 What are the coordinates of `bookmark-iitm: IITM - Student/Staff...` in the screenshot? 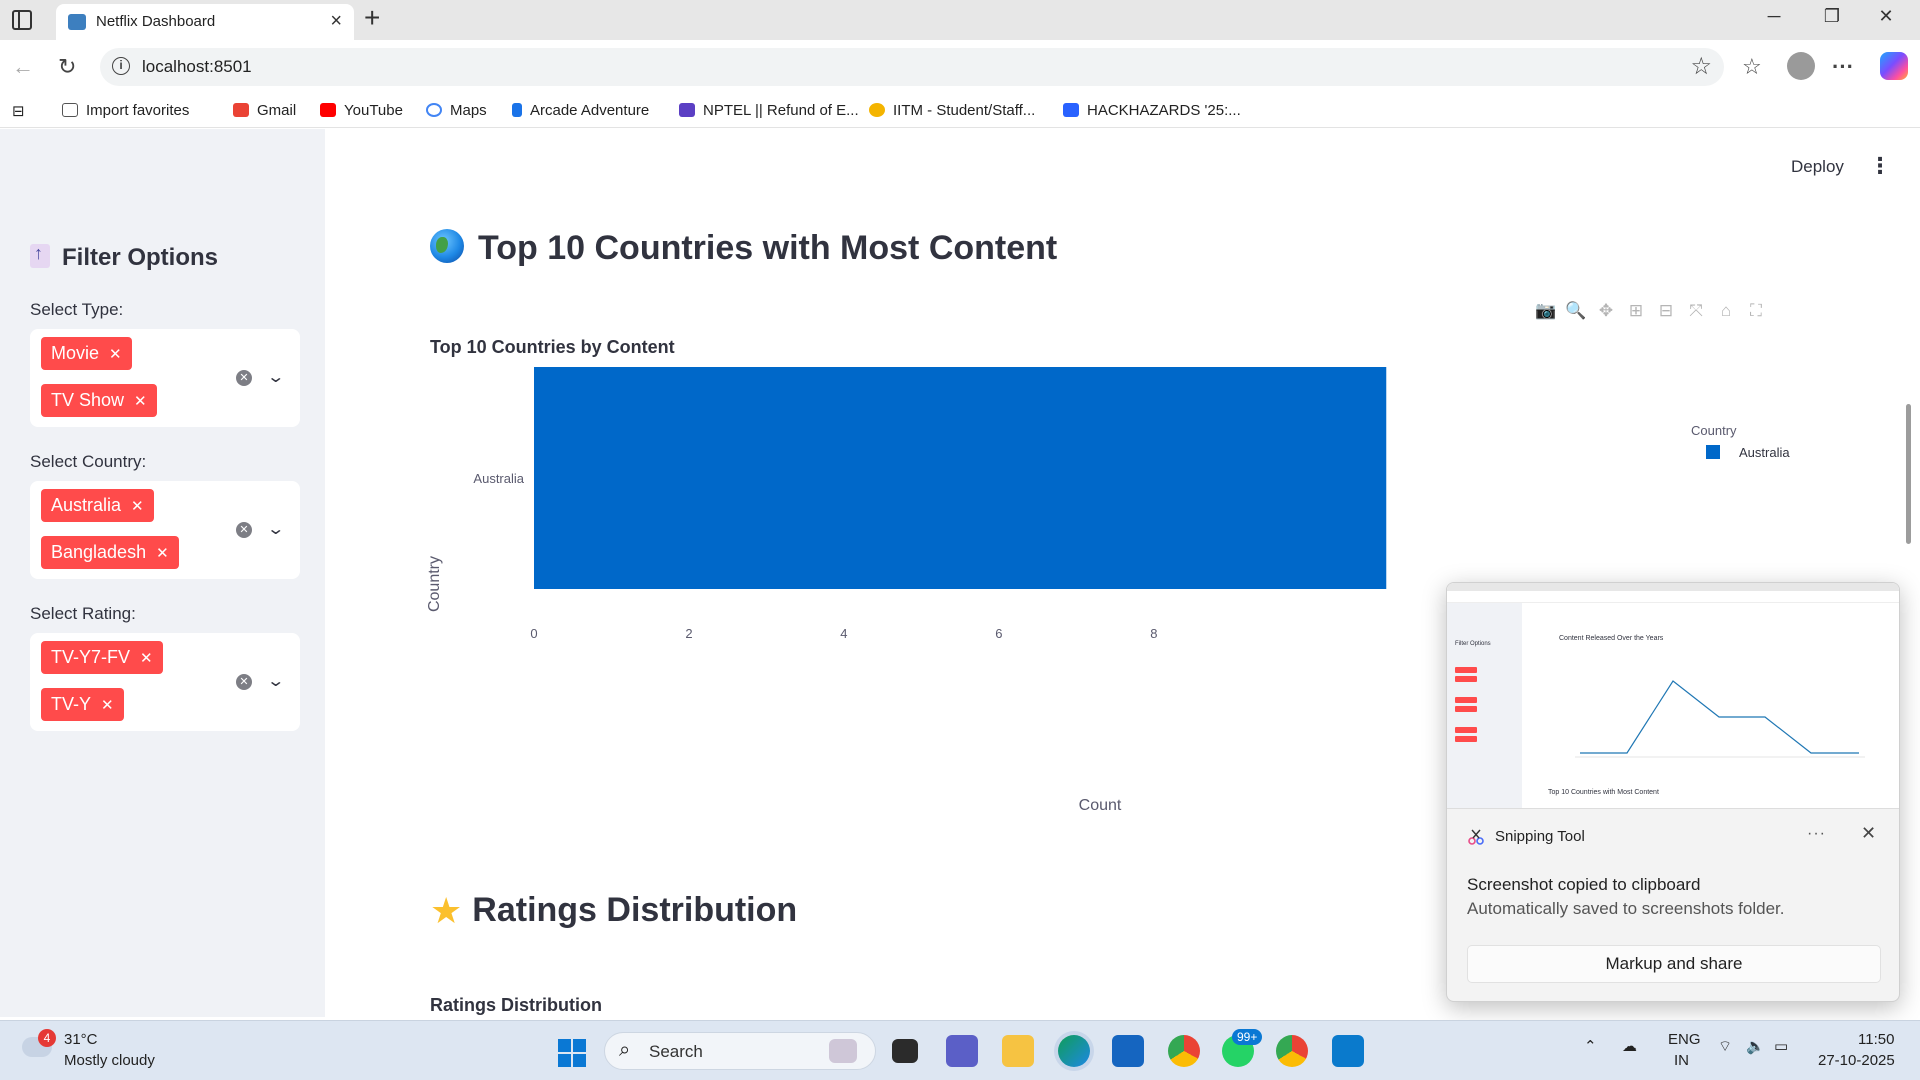 It's located at (952, 110).